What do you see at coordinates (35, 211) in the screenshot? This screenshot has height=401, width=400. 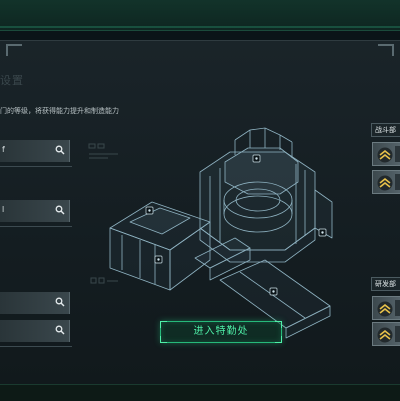 I see `facility-slot-2: l` at bounding box center [35, 211].